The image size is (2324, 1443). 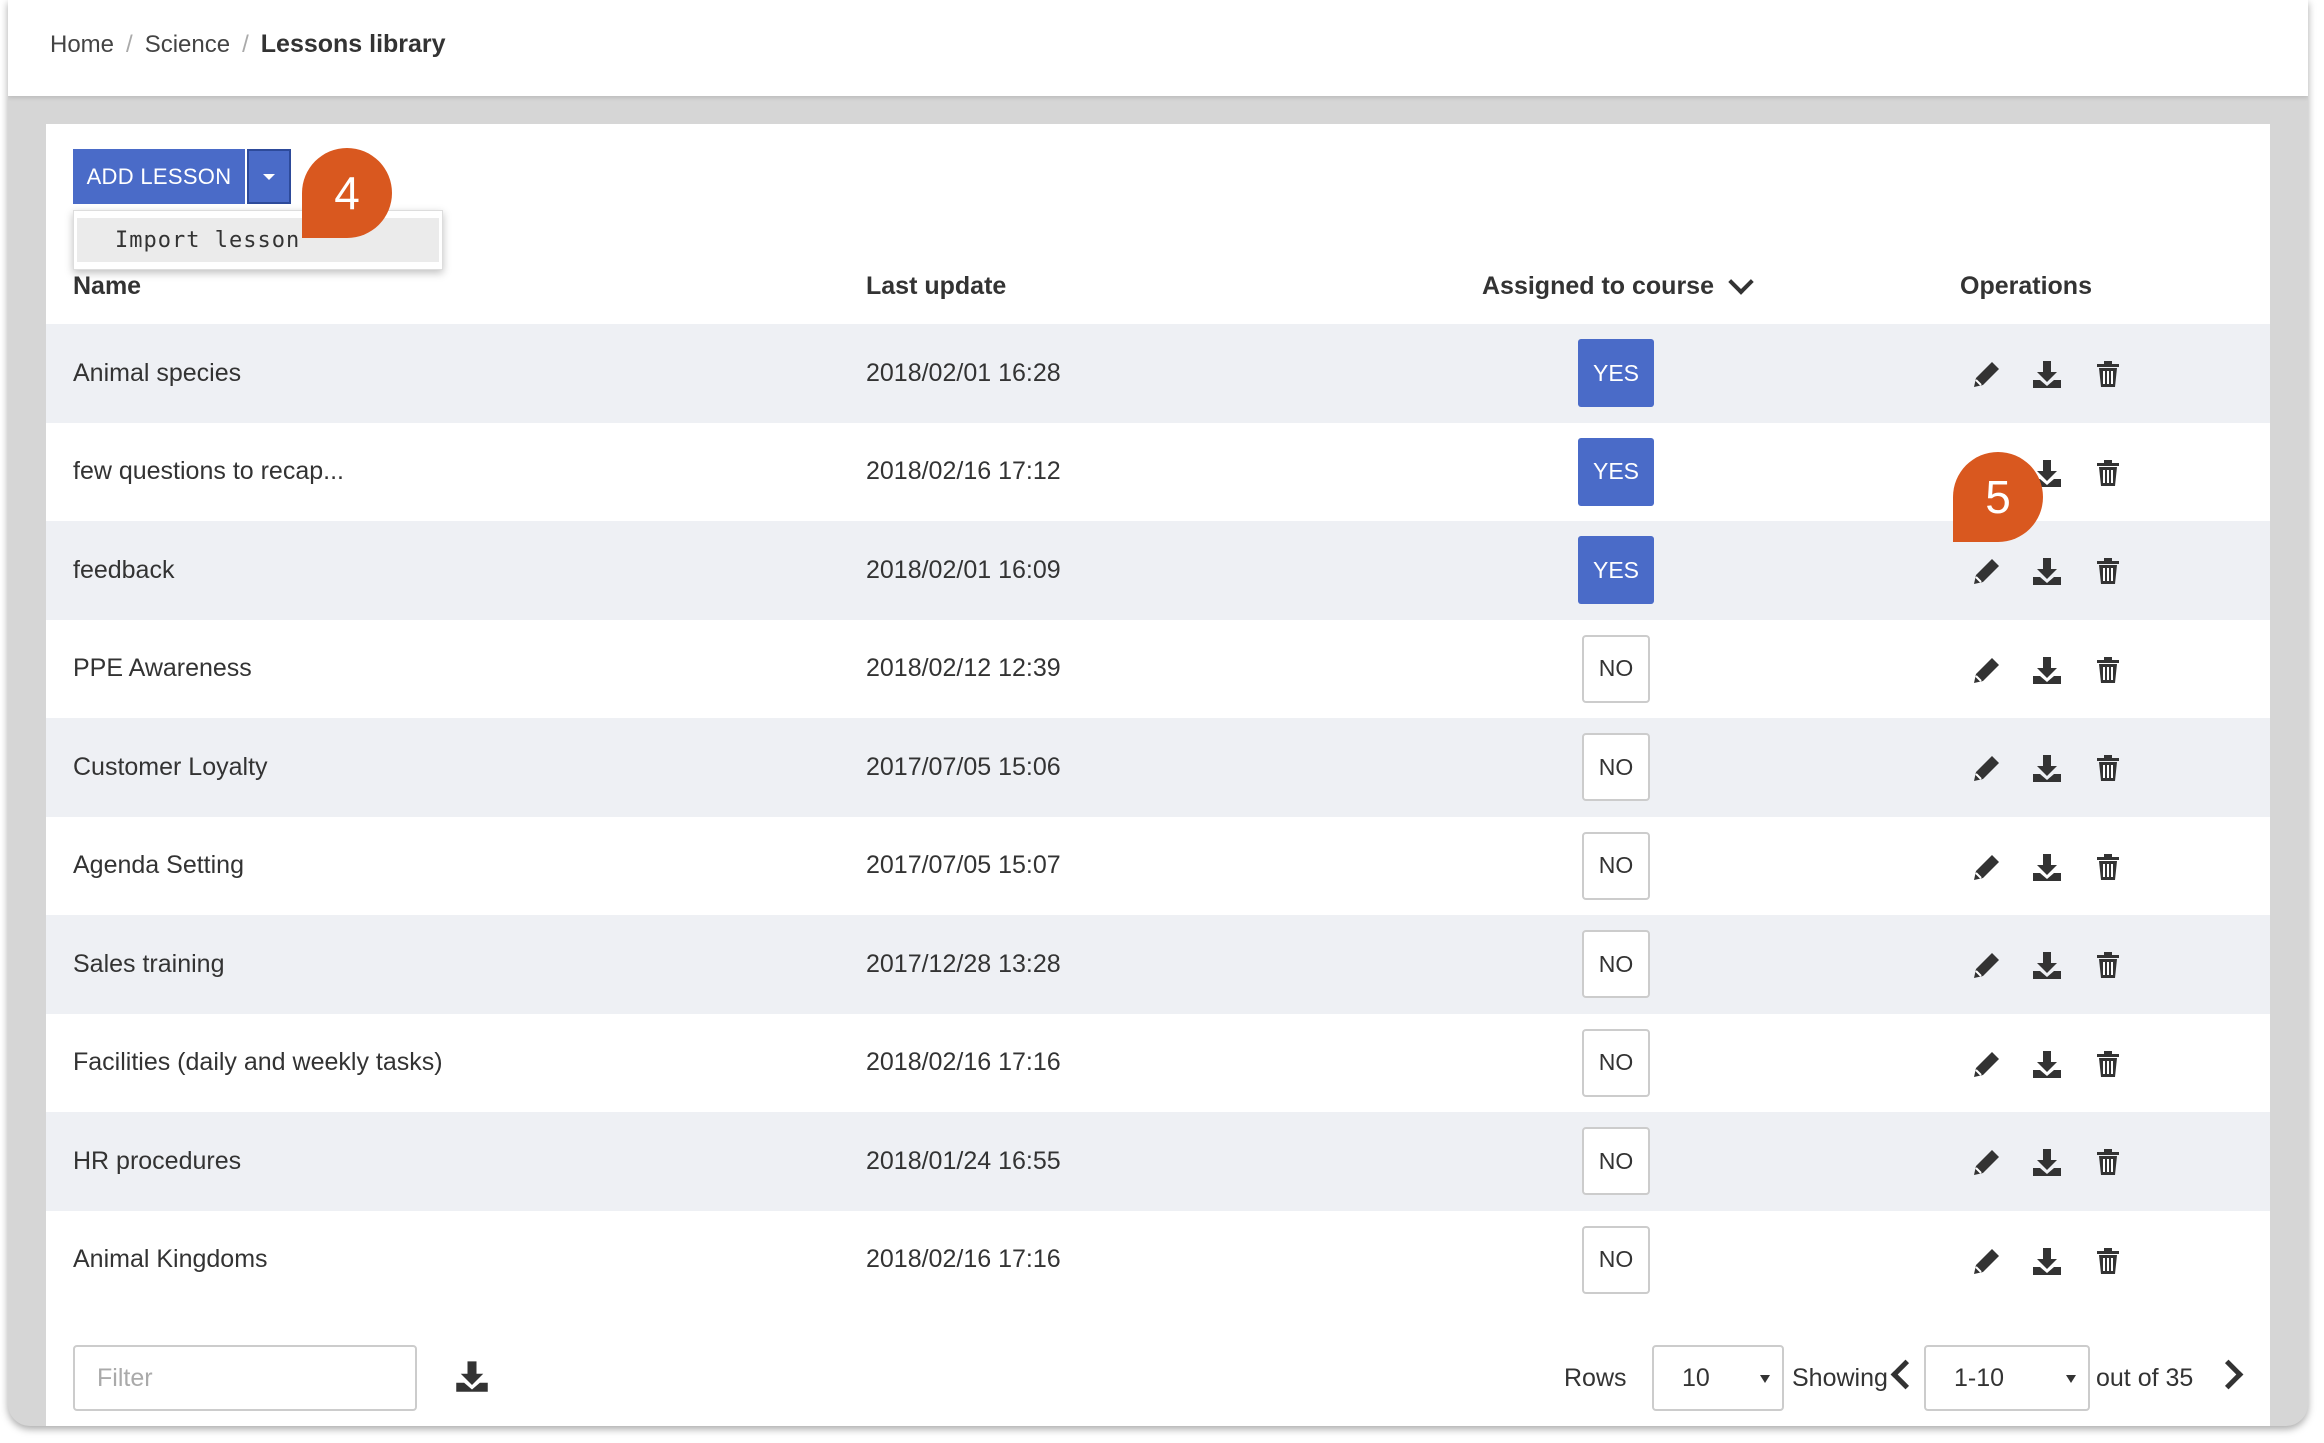 I want to click on column-header-last-update: Last update, so click(x=936, y=286).